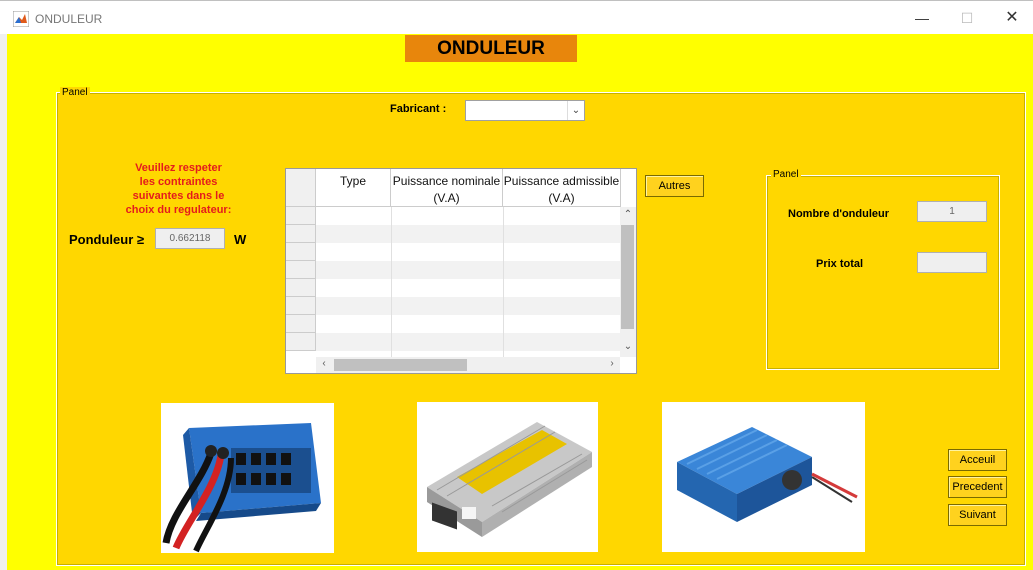 This screenshot has height=570, width=1033. What do you see at coordinates (178, 210) in the screenshot?
I see `warning-line: choix du regulateur:` at bounding box center [178, 210].